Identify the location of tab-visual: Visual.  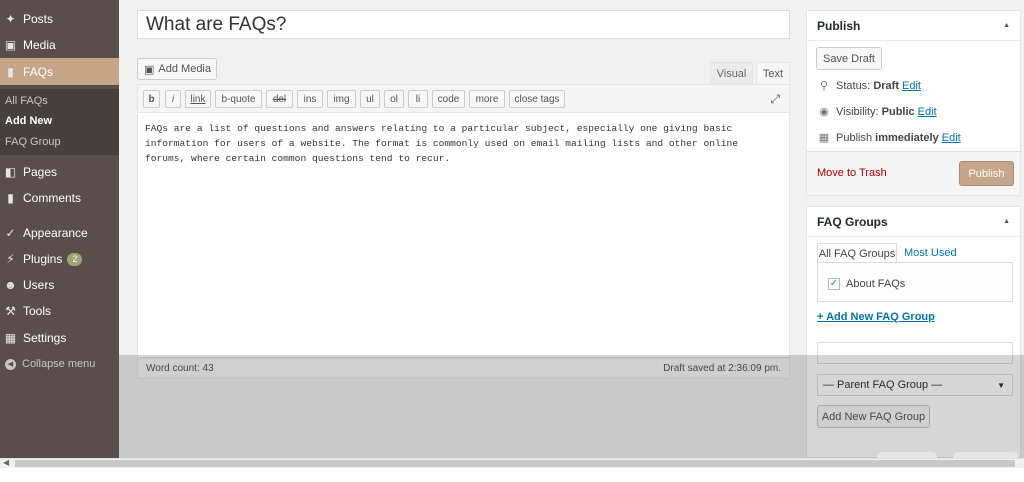
(731, 73).